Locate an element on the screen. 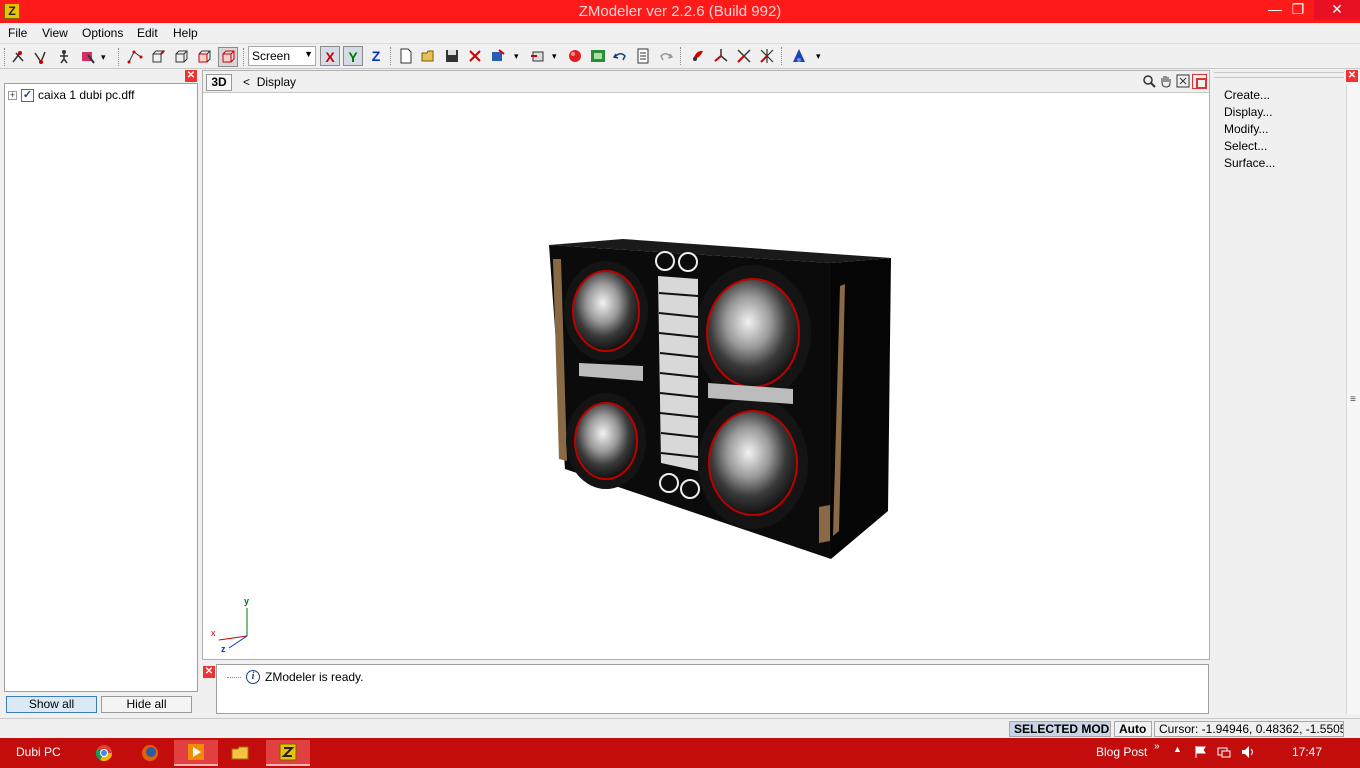 This screenshot has height=768, width=1360. close-command-panel-icon: ✕ is located at coordinates (1352, 76).